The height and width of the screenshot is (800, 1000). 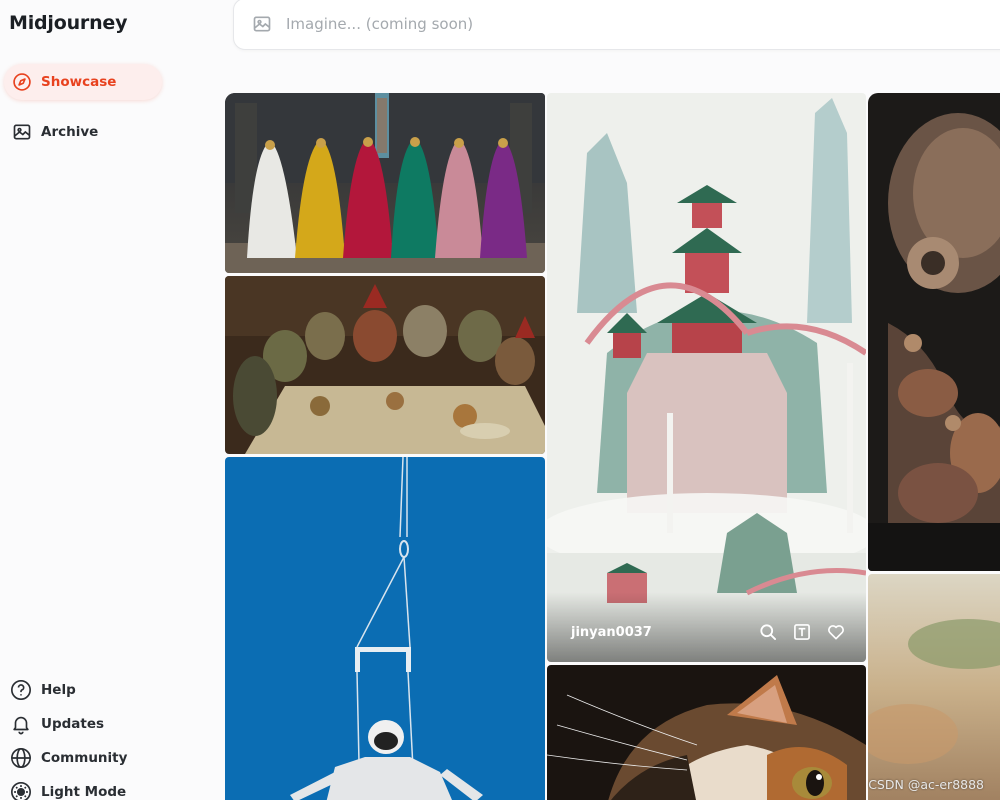 What do you see at coordinates (21, 791) in the screenshot?
I see `sun-icon` at bounding box center [21, 791].